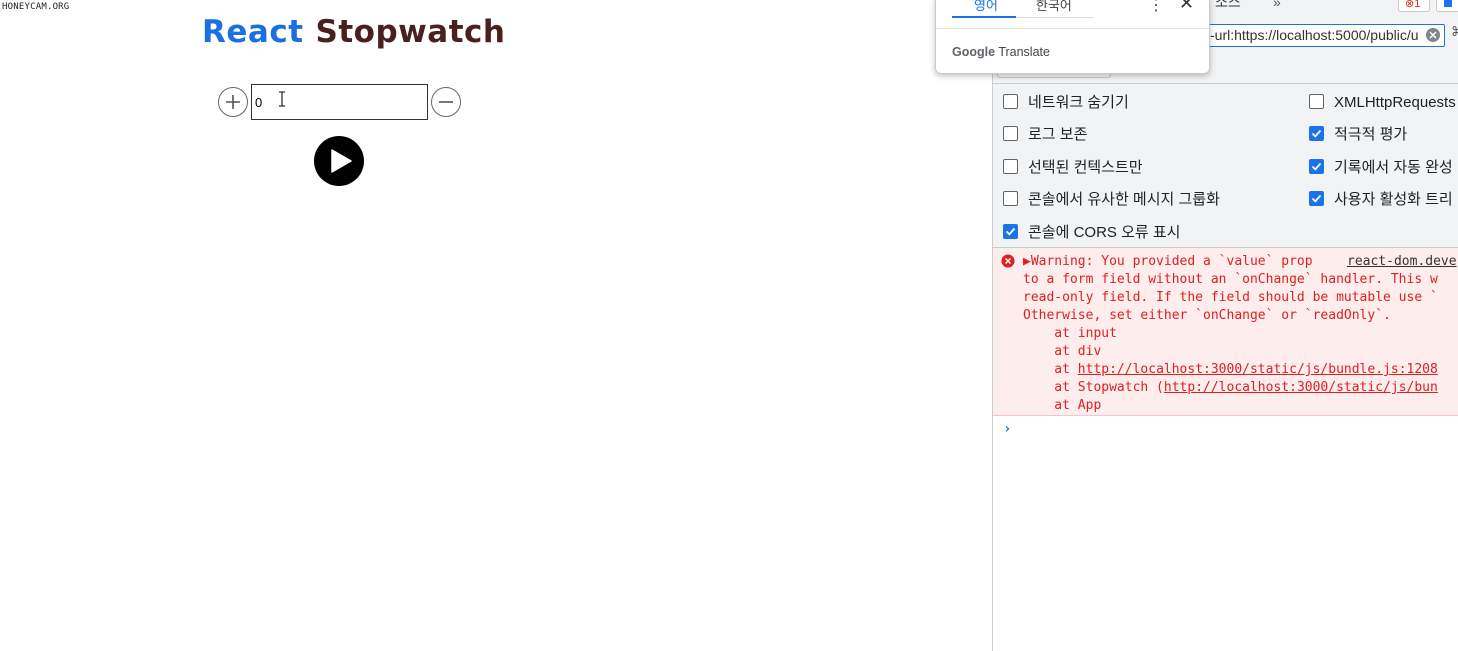 The height and width of the screenshot is (651, 1458). I want to click on option-autocomplete: 기록에서 자동 완성, so click(1381, 166).